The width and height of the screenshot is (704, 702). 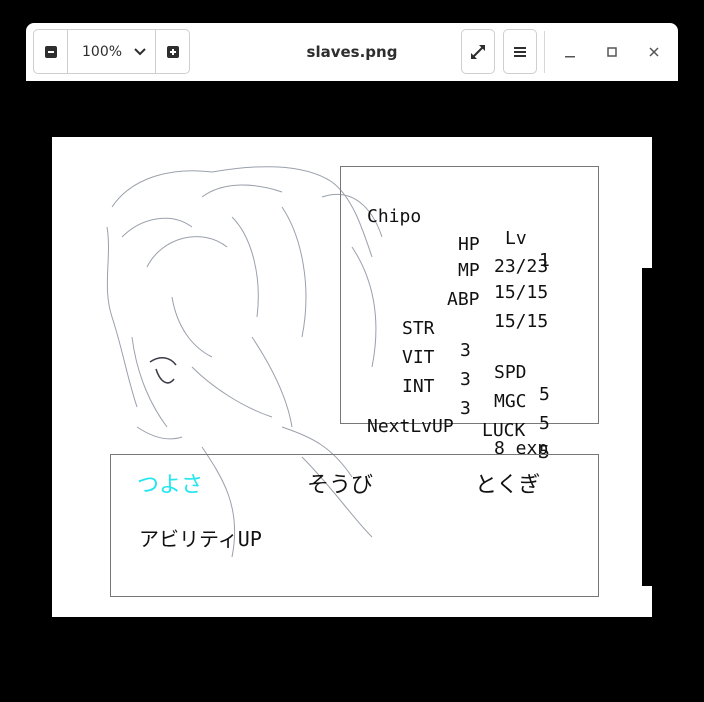 I want to click on close-icon, so click(x=654, y=52).